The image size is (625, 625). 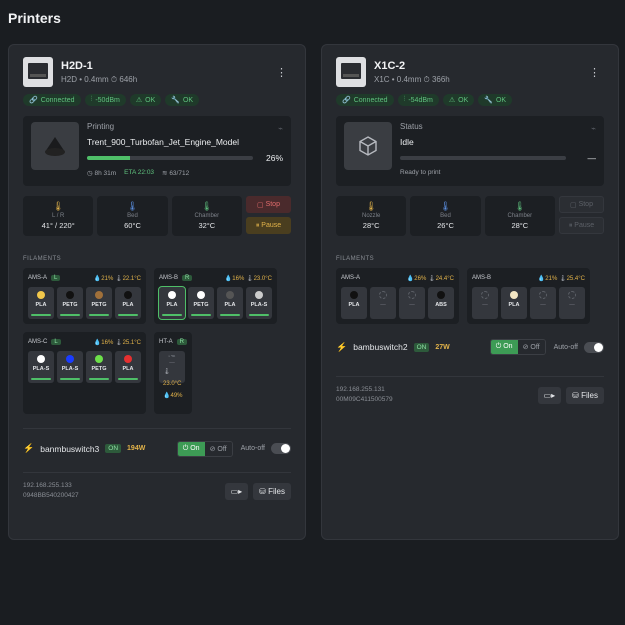 What do you see at coordinates (29, 448) in the screenshot?
I see `bolt-icon: ⚡` at bounding box center [29, 448].